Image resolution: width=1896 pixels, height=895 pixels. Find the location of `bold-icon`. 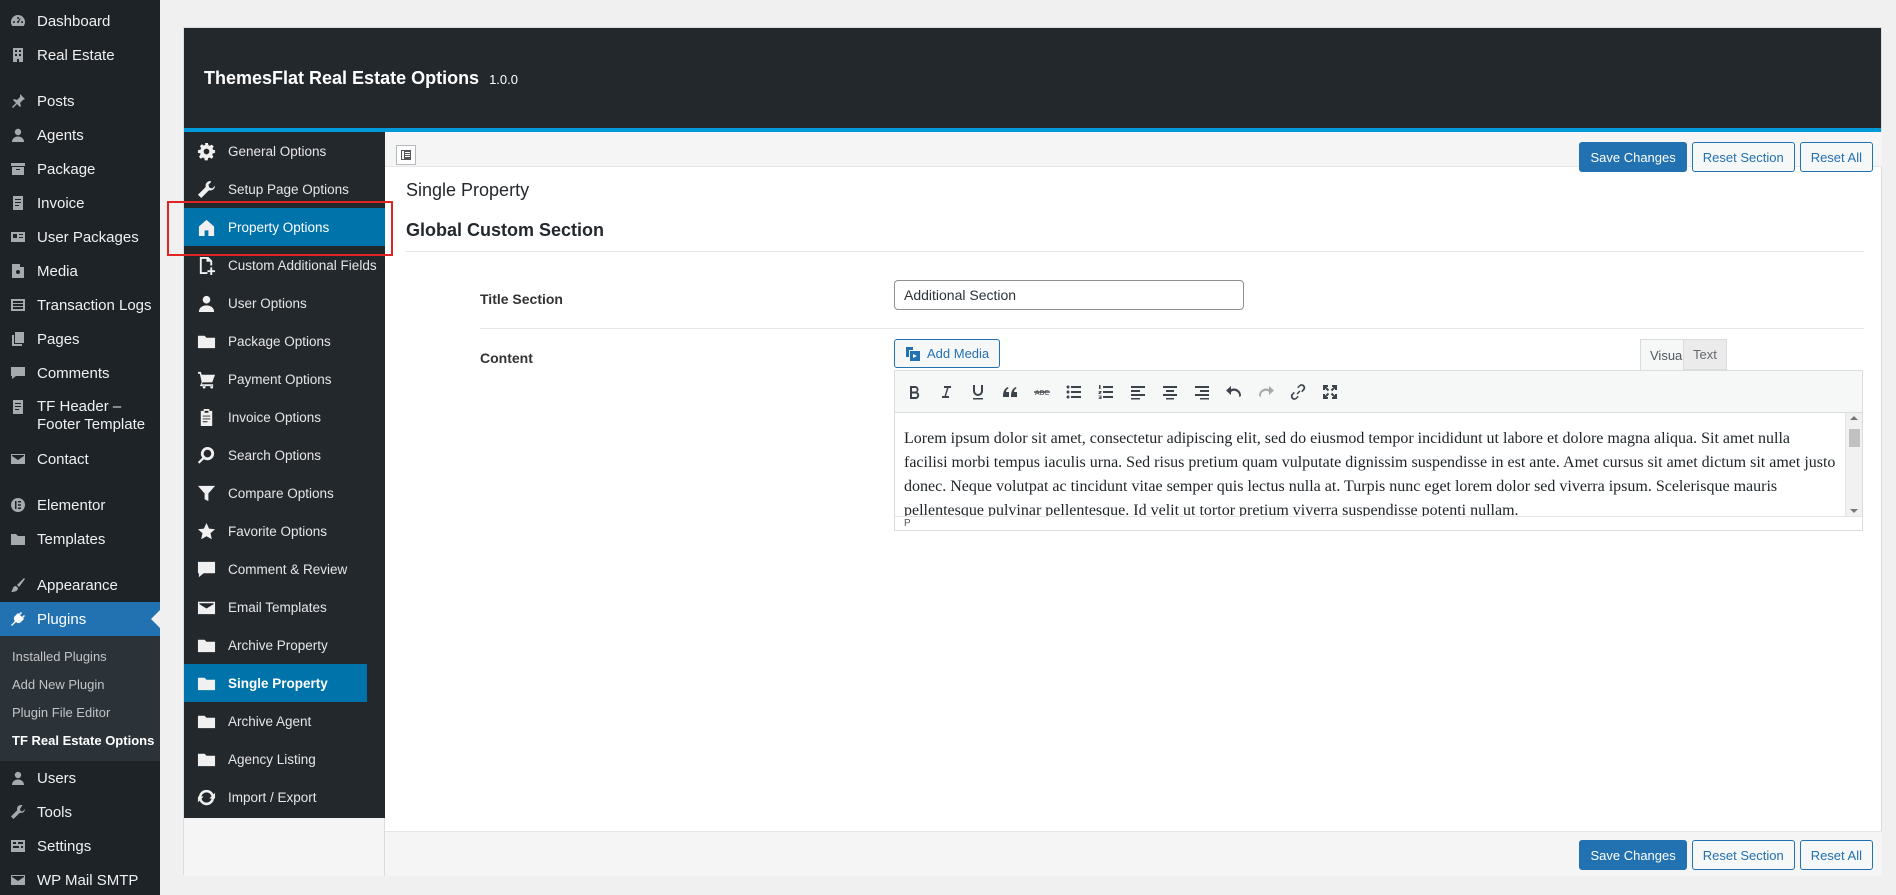

bold-icon is located at coordinates (914, 392).